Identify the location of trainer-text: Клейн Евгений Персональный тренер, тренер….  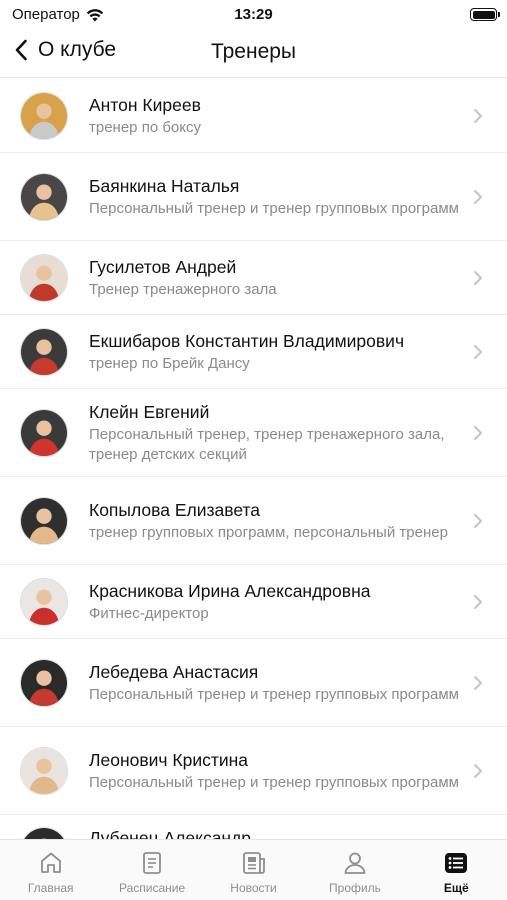
(278, 433).